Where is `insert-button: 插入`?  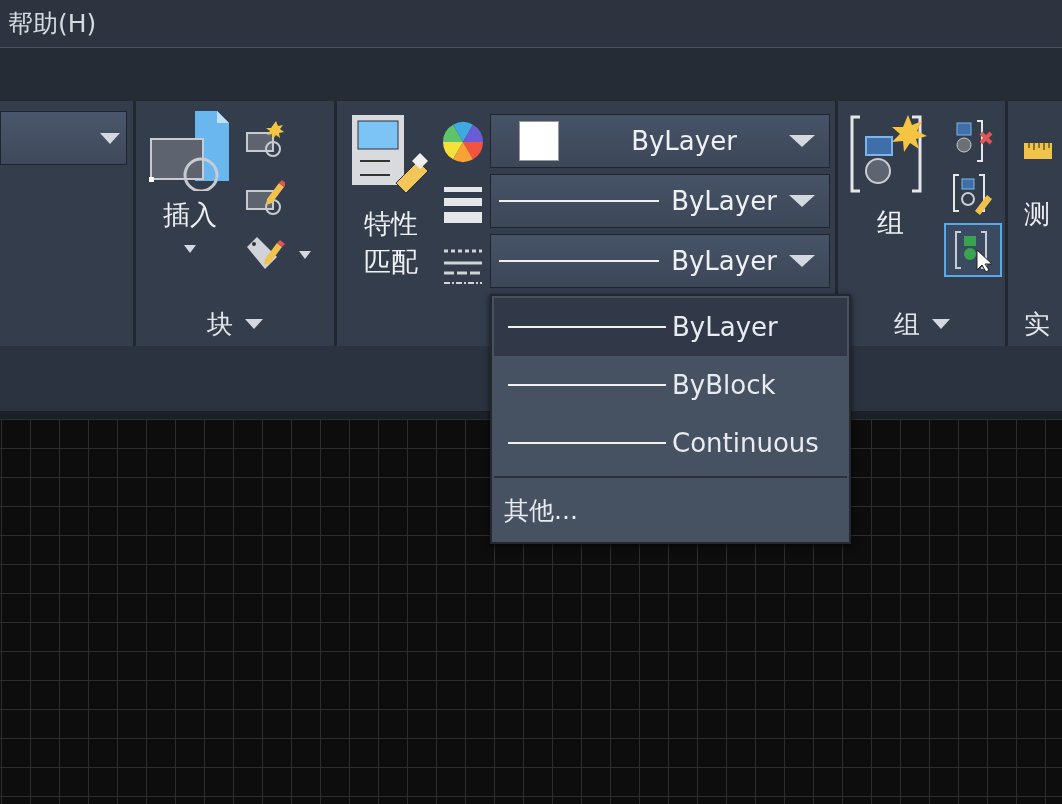
insert-button: 插入 is located at coordinates (190, 205).